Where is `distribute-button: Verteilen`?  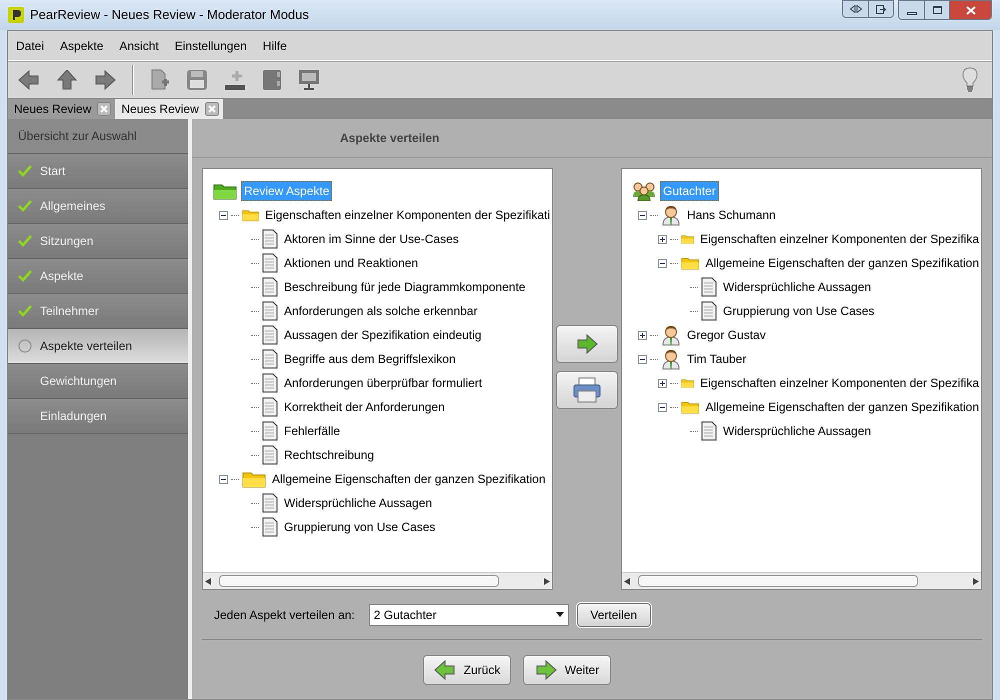 distribute-button: Verteilen is located at coordinates (613, 614).